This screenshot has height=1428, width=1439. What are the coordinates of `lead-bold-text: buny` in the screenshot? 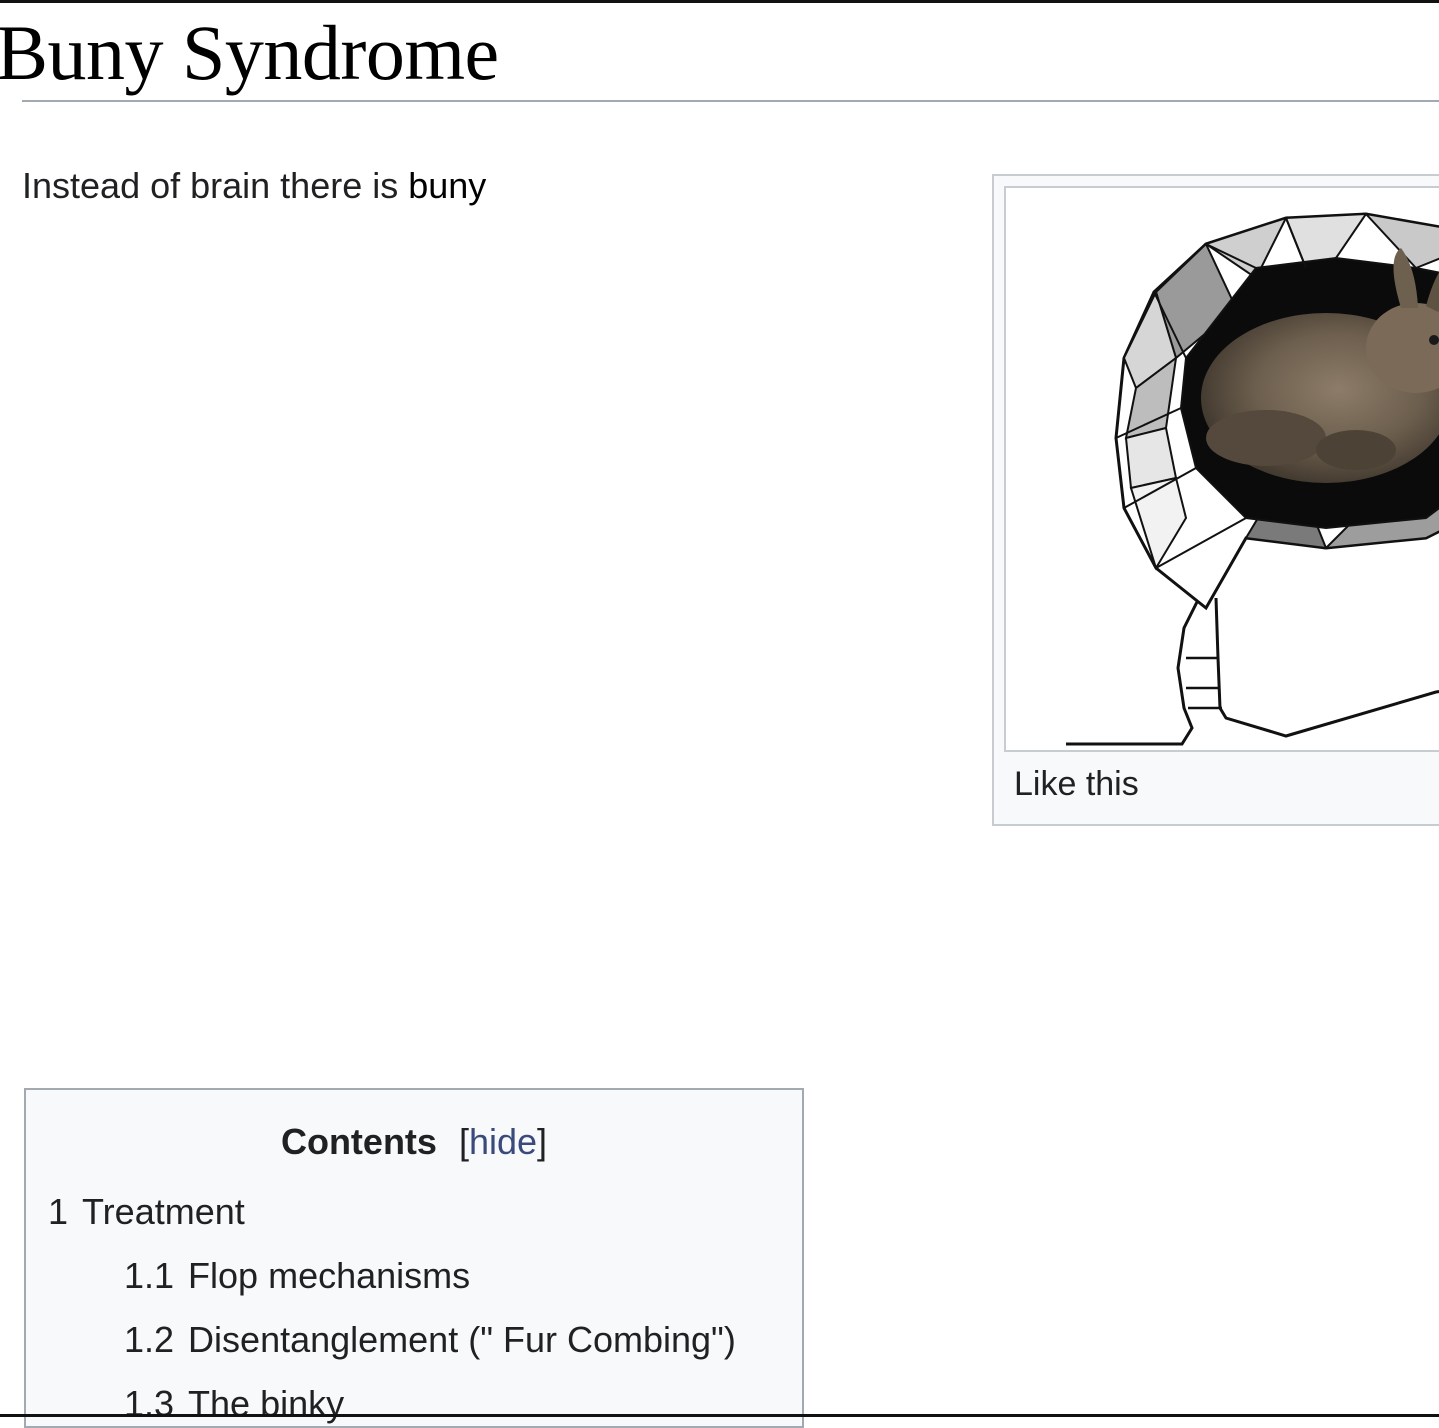 It's located at (447, 185).